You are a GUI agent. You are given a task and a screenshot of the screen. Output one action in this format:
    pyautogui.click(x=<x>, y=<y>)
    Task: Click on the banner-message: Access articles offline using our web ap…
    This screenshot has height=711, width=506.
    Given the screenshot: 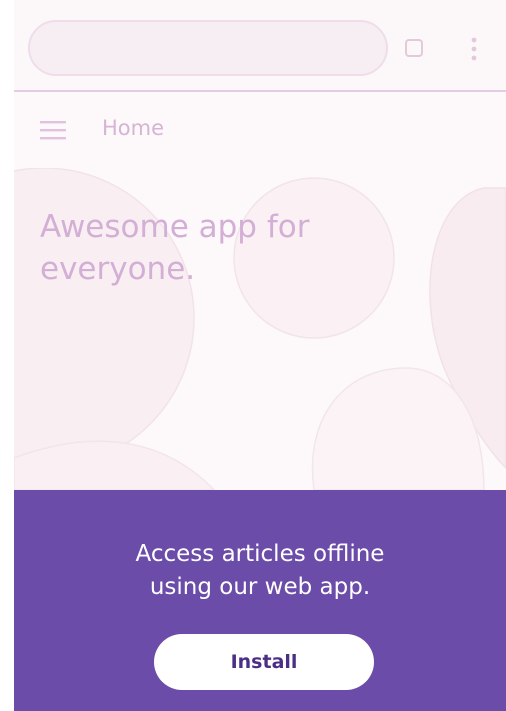 What is the action you would take?
    pyautogui.click(x=260, y=571)
    